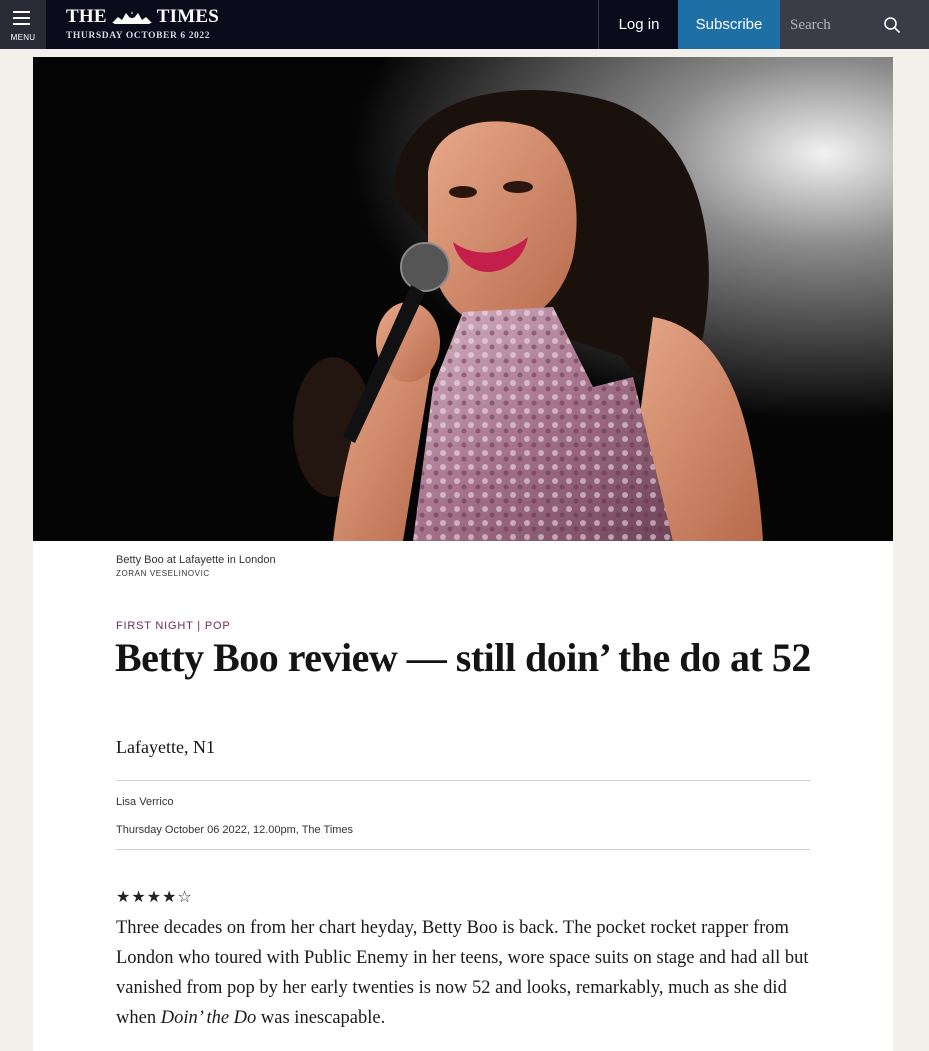 The image size is (929, 1051). What do you see at coordinates (131, 17) in the screenshot?
I see `royal-crest-icon` at bounding box center [131, 17].